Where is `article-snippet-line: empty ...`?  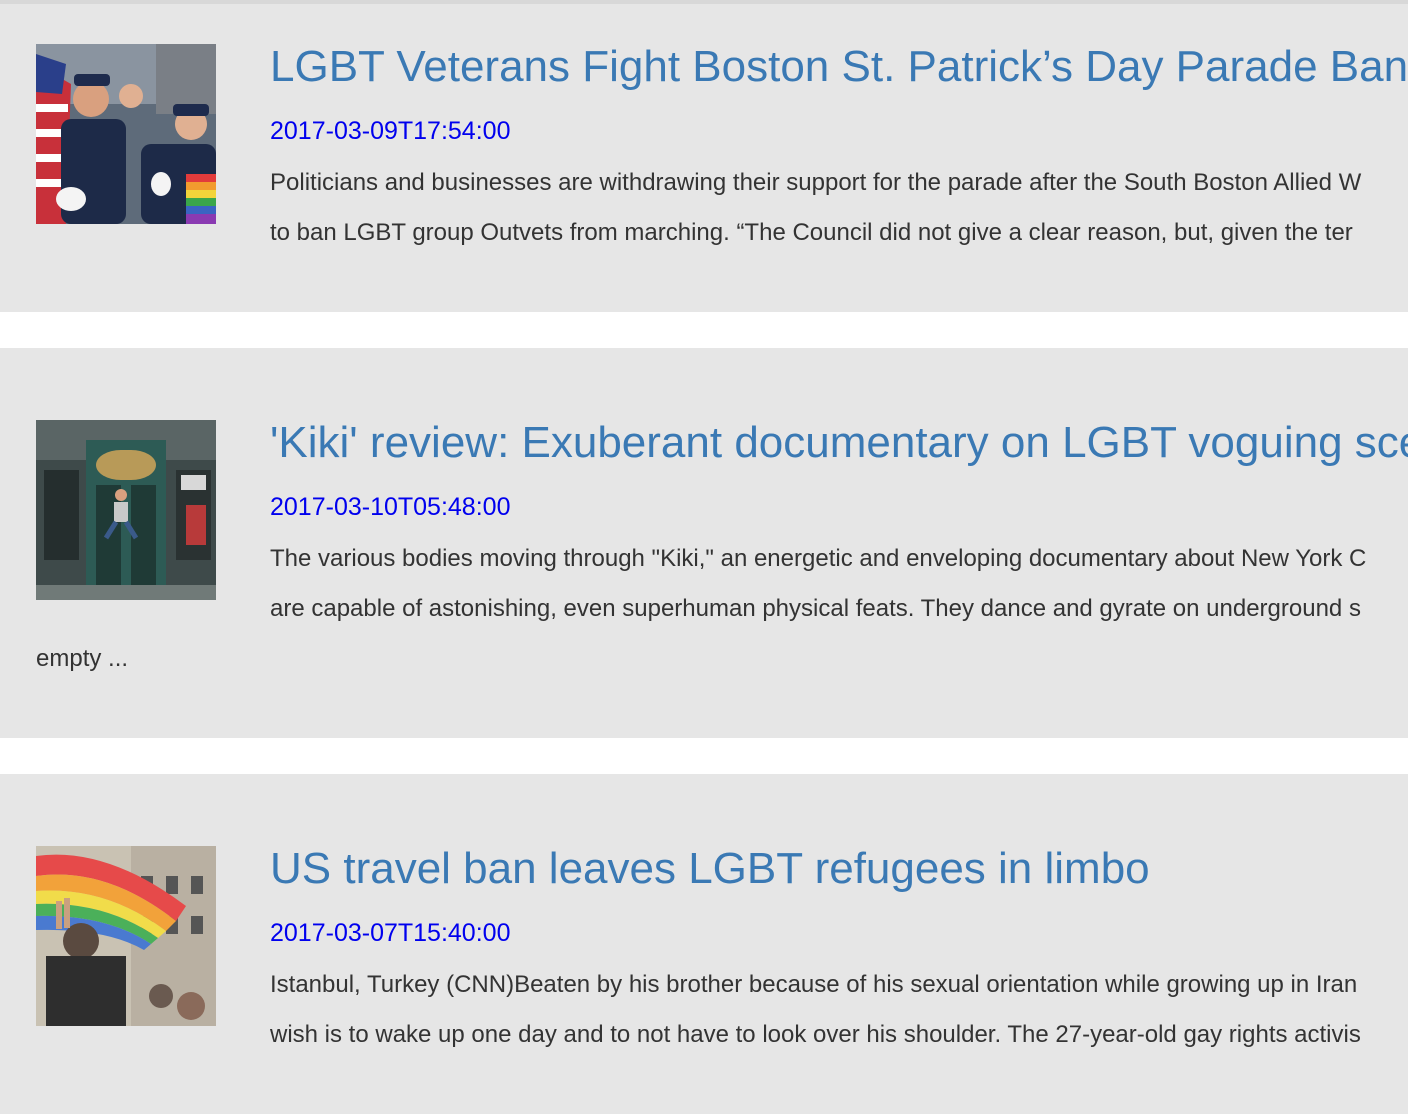
article-snippet-line: empty ... is located at coordinates (82, 658).